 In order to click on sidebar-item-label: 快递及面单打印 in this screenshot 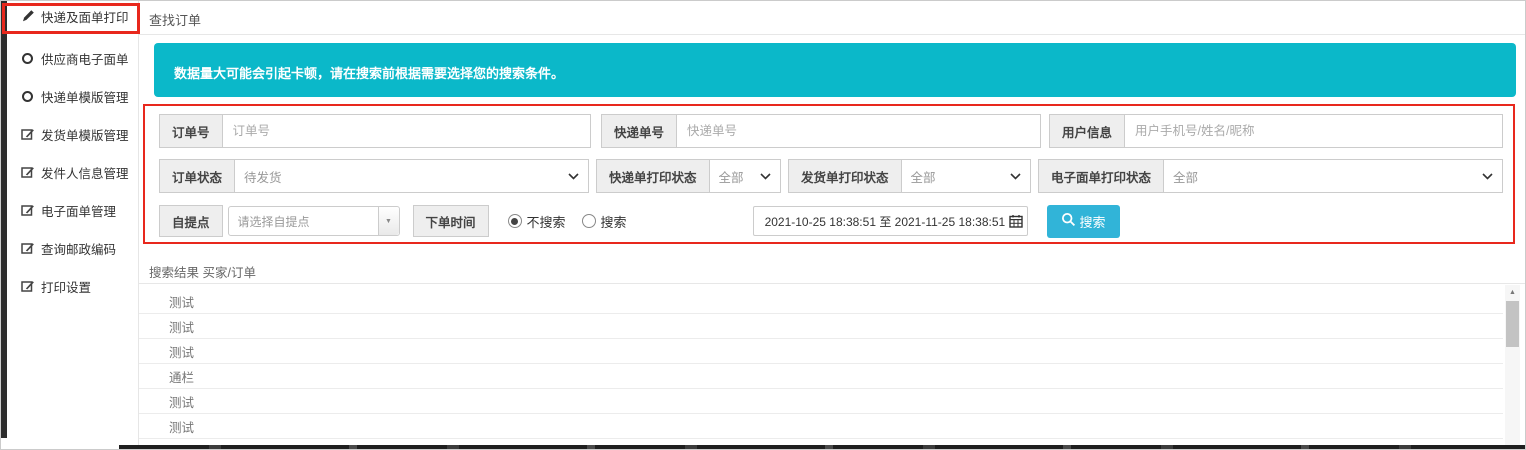, I will do `click(85, 17)`.